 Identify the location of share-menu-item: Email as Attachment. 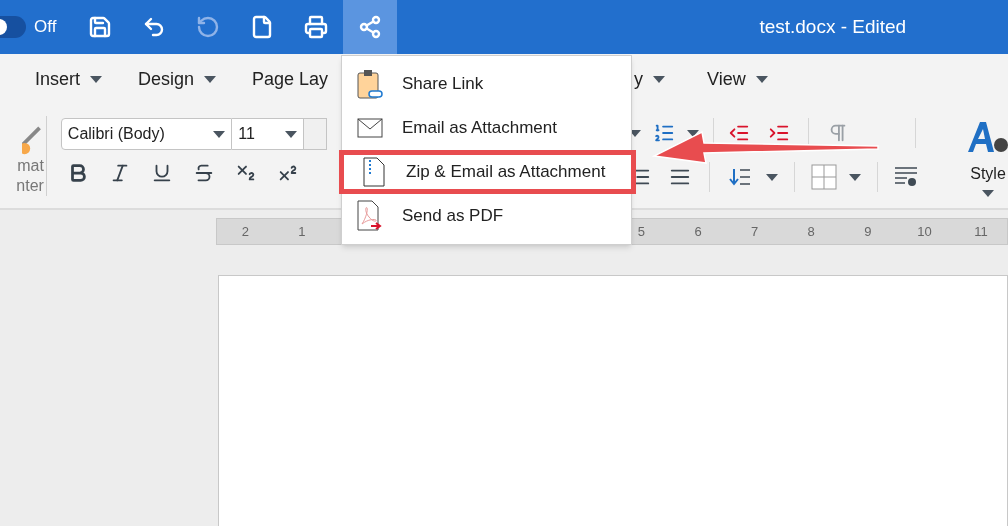
(486, 128).